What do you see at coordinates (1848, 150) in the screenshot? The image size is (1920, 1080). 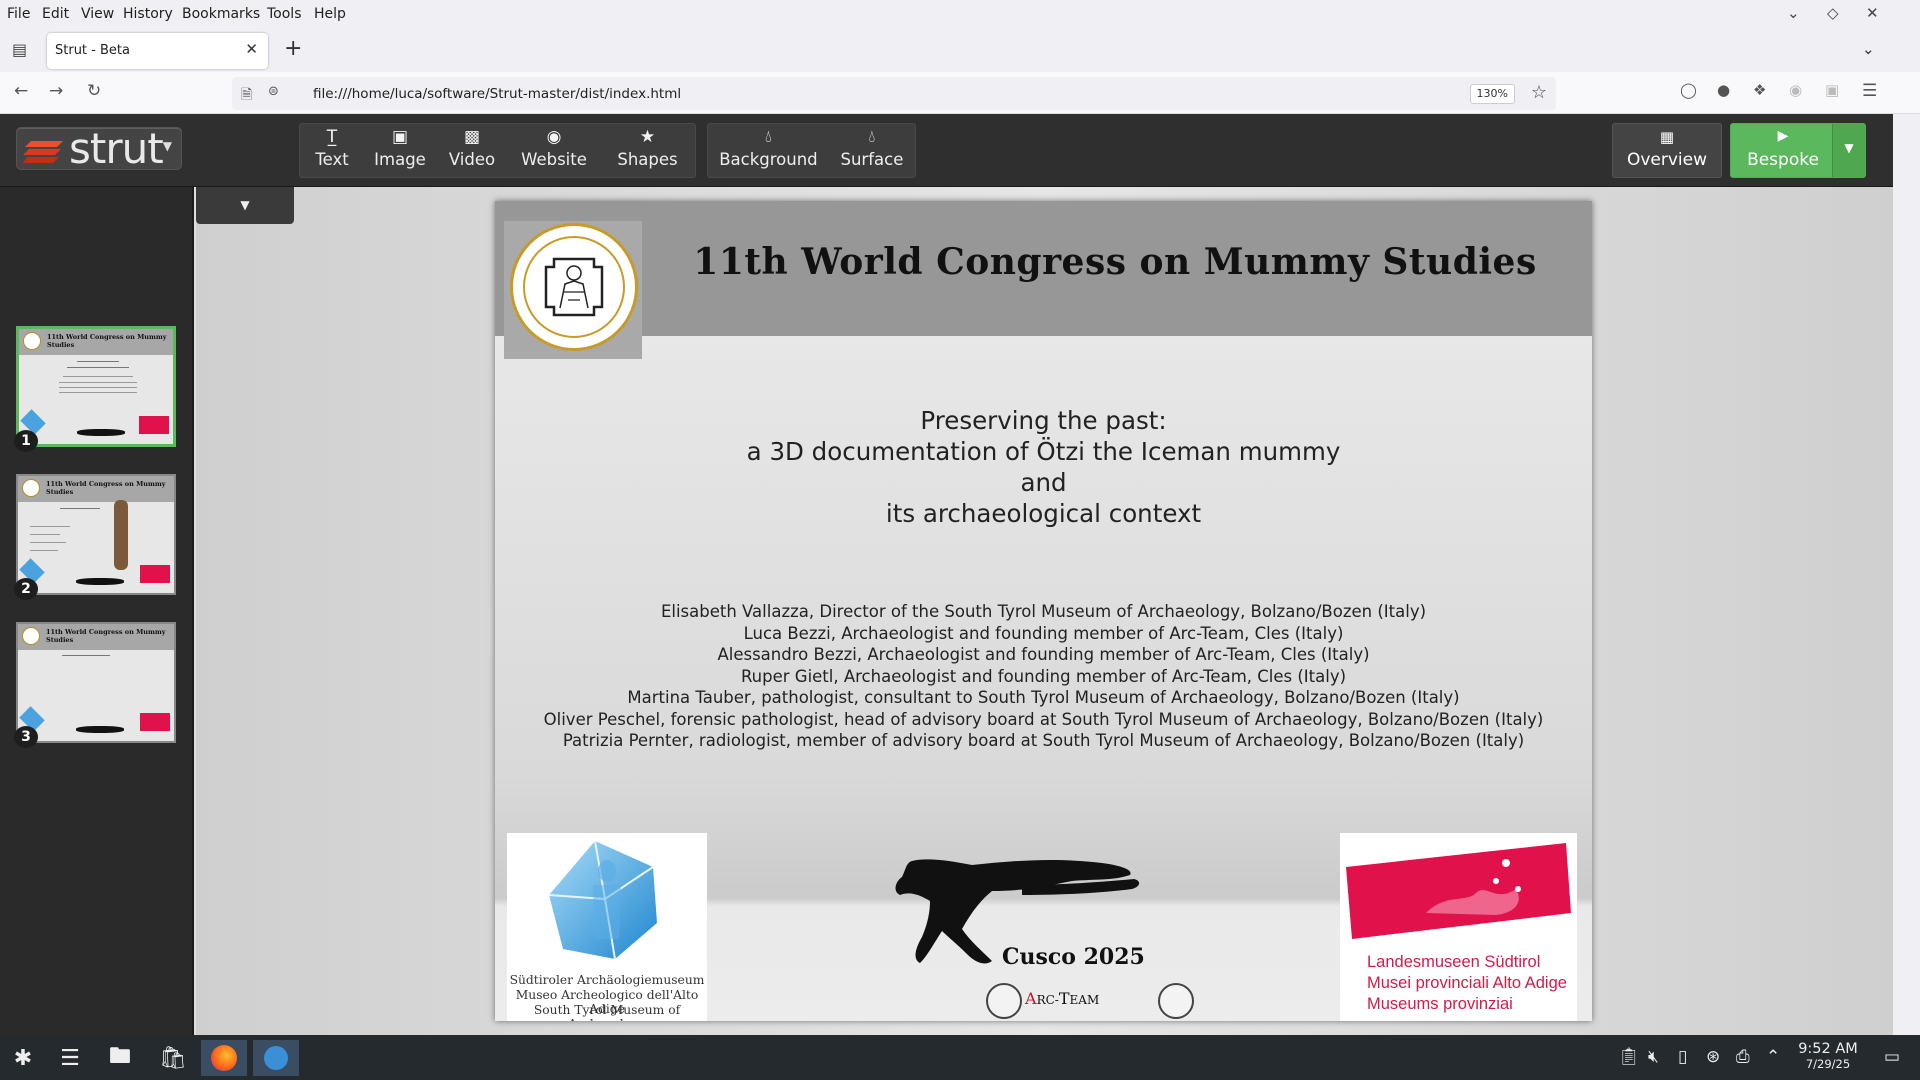 I see `bespoke-dropdown-icon: ▼` at bounding box center [1848, 150].